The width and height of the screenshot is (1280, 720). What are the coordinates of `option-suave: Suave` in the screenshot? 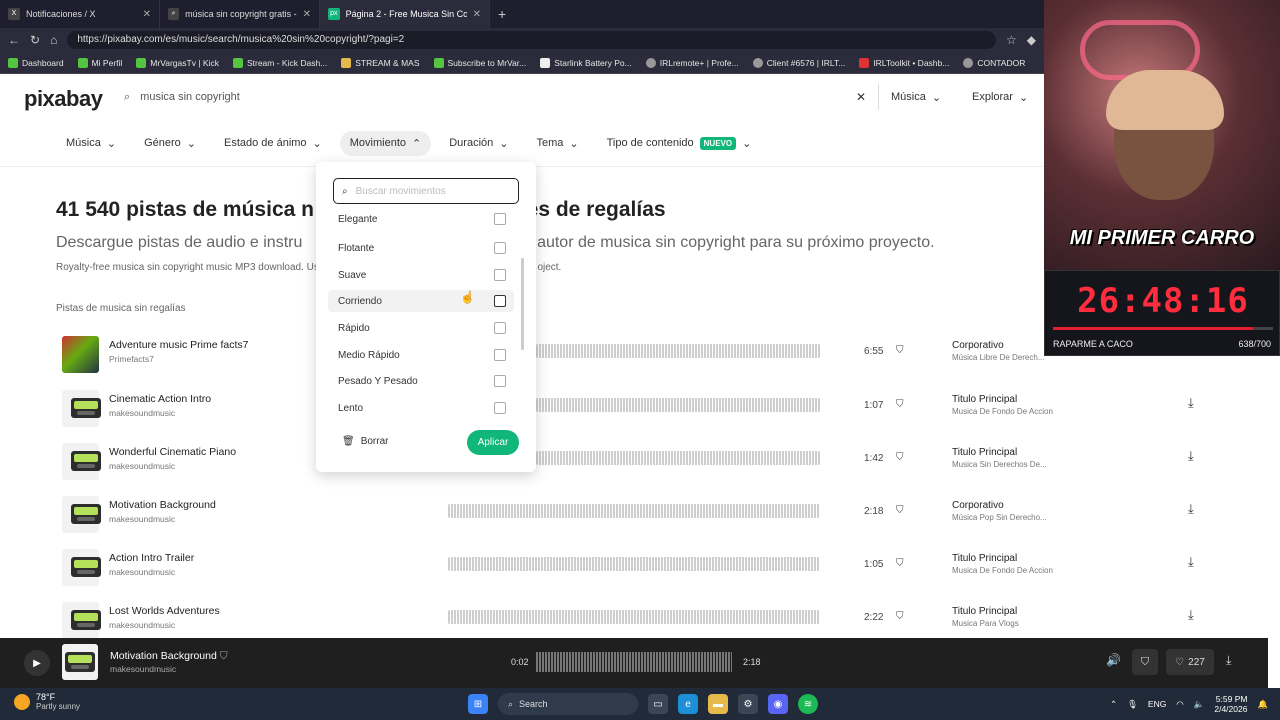 It's located at (421, 275).